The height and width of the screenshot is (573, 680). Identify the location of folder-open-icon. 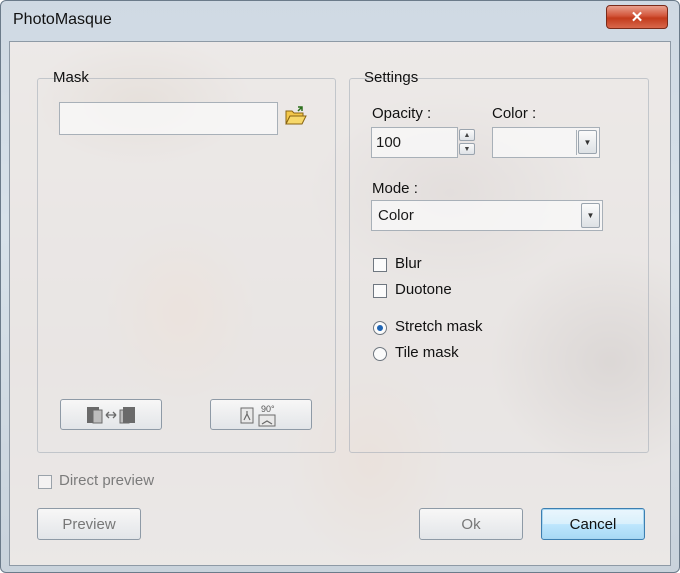
(296, 119).